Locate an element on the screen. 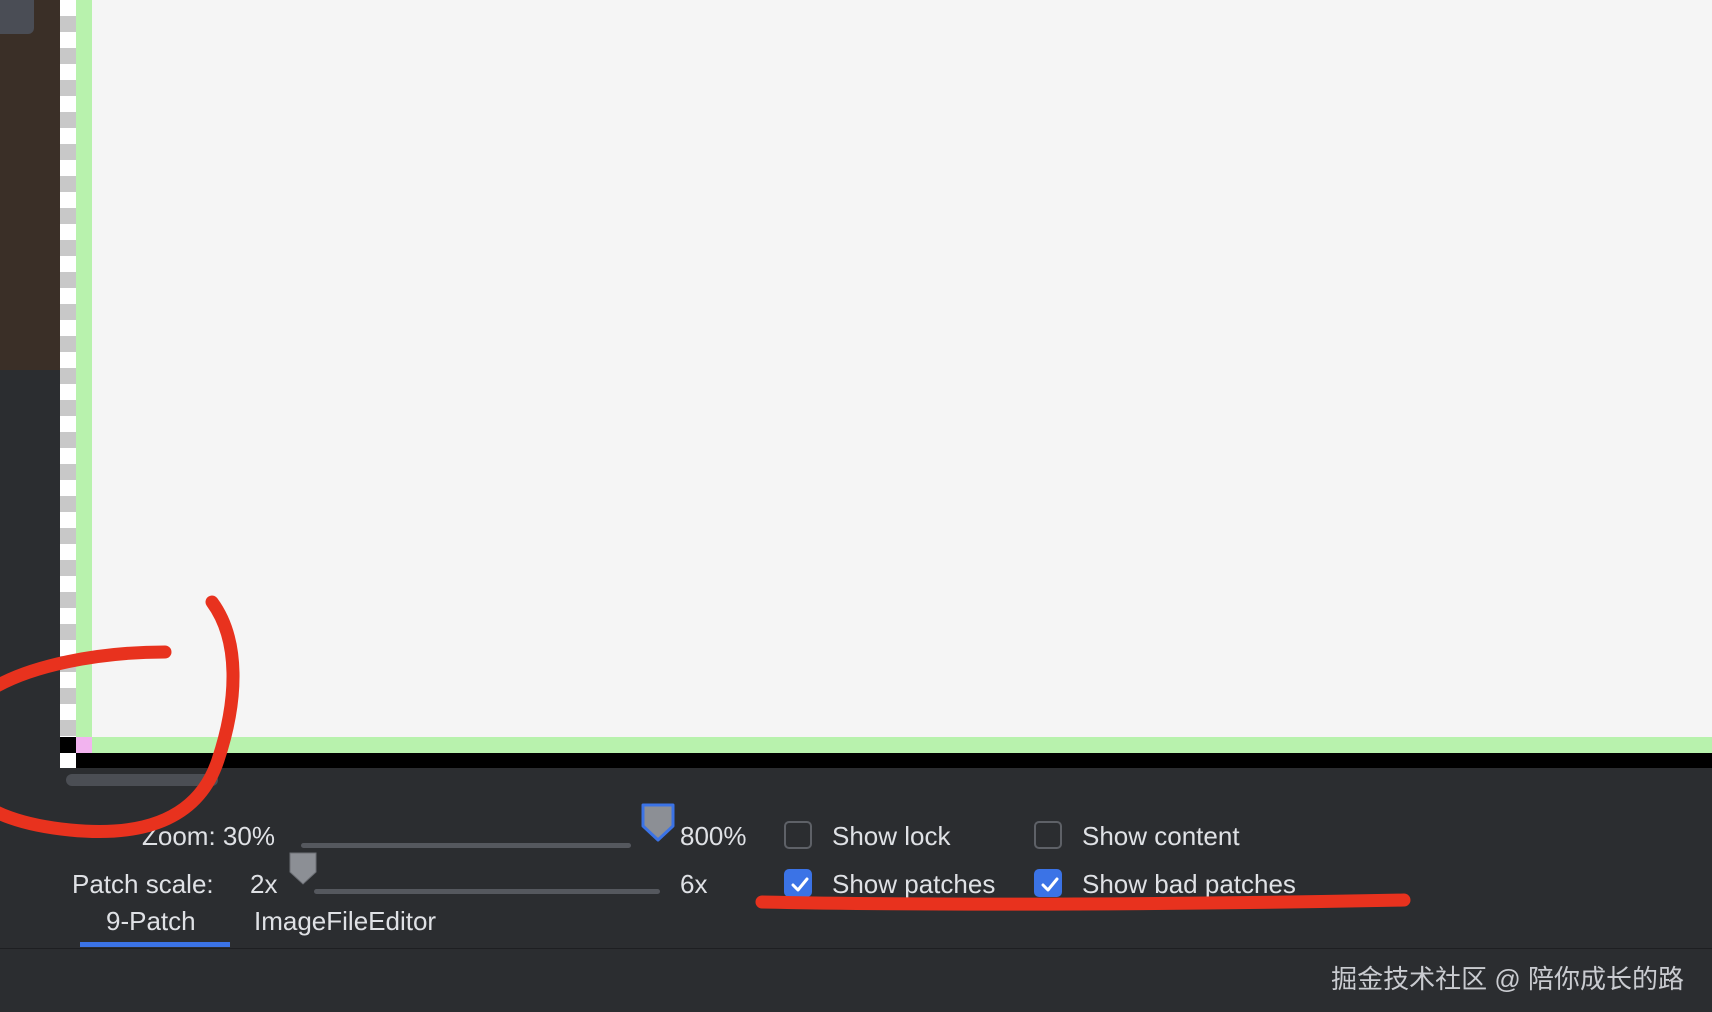 The image size is (1712, 1012). patch-scale-min-label: 2x is located at coordinates (264, 884).